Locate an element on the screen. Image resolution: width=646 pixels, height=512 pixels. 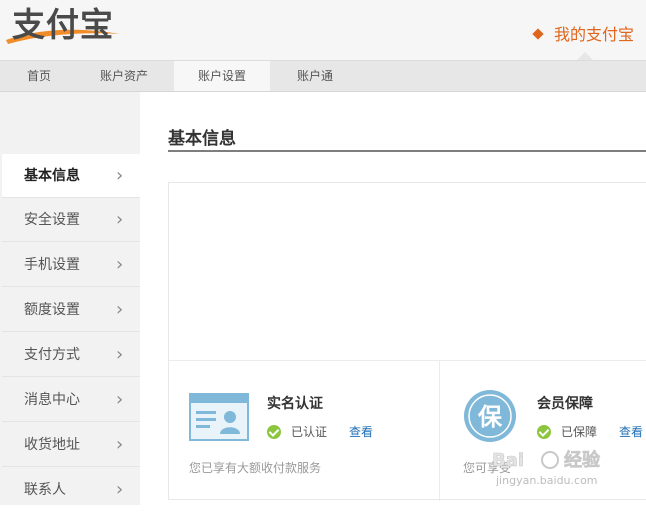
main-nav: 首页 账户资产 账户设置 账户通 is located at coordinates (323, 76).